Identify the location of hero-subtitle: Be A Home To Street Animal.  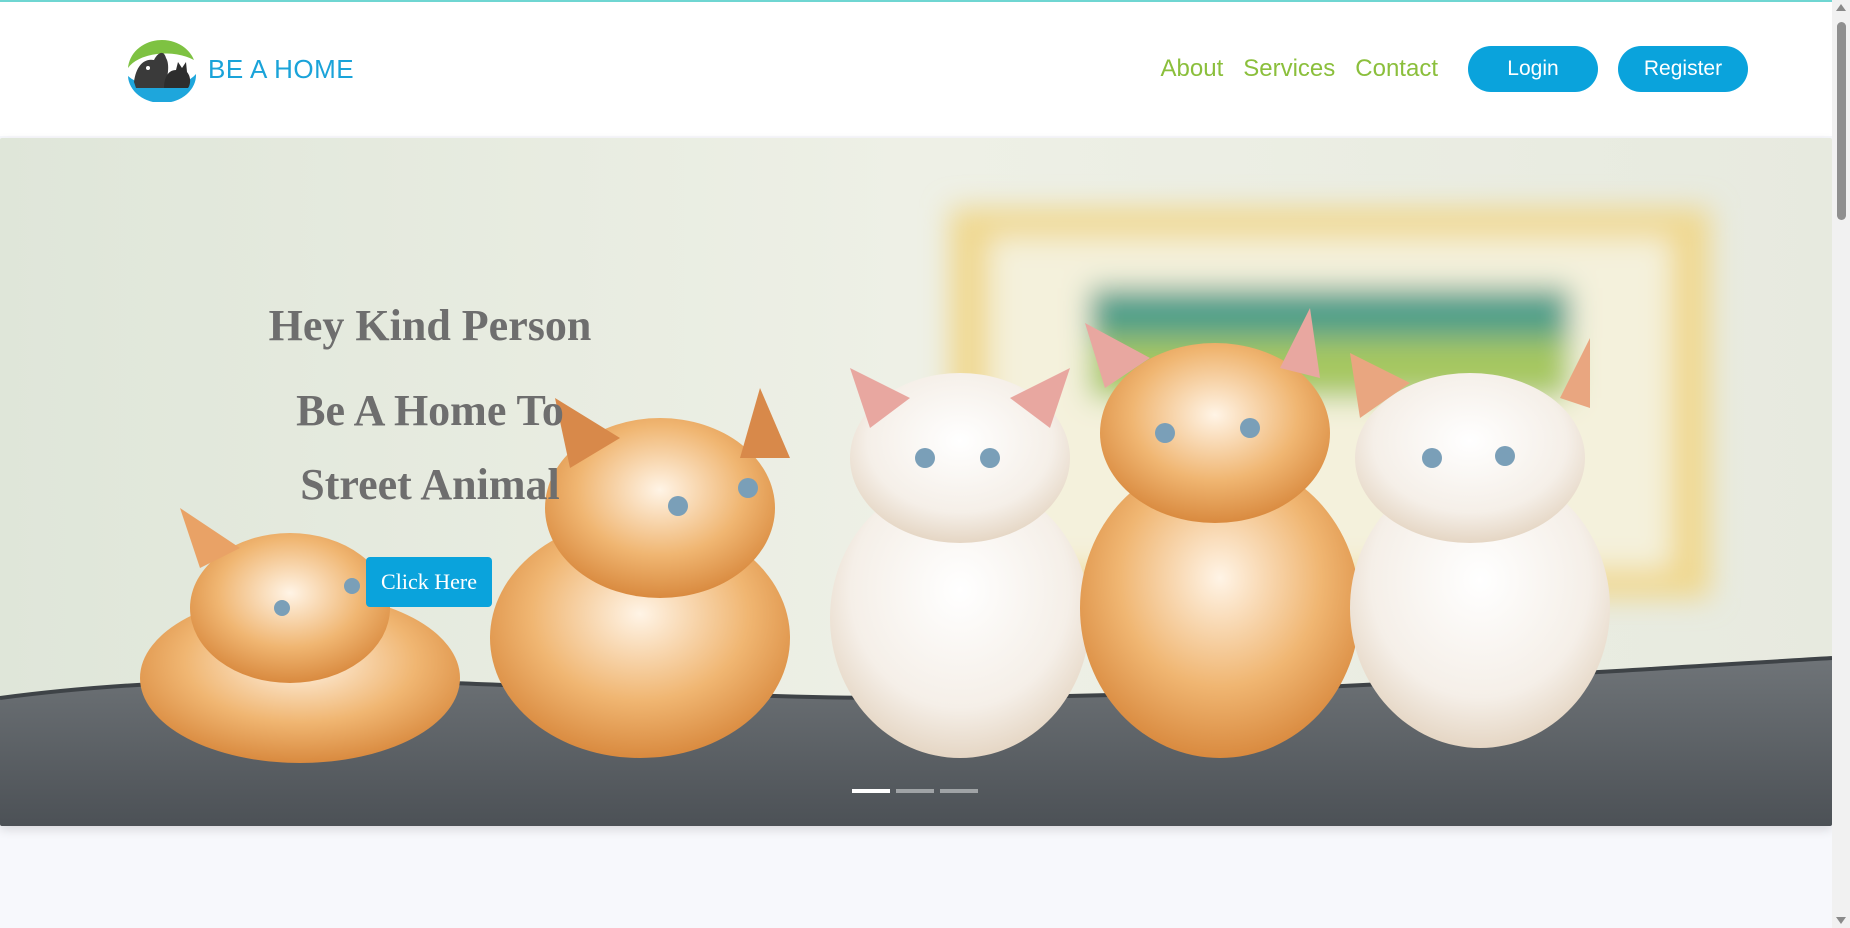
(430, 448).